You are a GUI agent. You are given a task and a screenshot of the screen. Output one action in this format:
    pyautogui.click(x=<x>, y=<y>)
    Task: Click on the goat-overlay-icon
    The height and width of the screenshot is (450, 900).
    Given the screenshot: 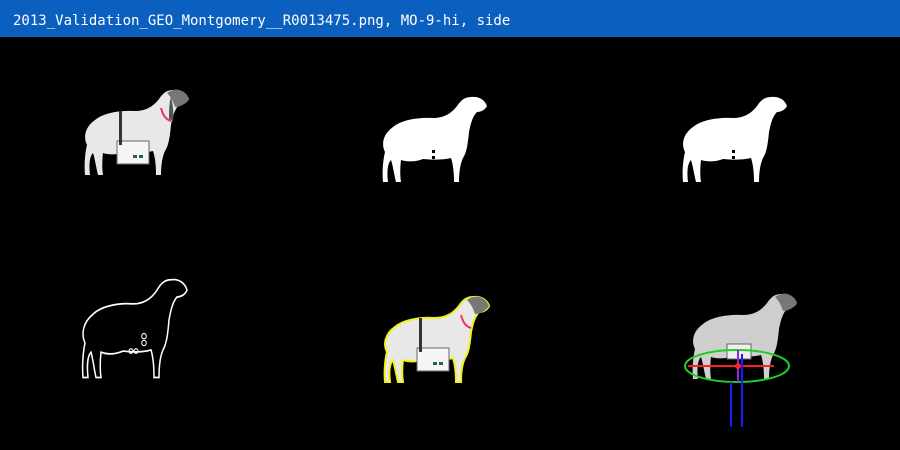 What is the action you would take?
    pyautogui.click(x=436, y=339)
    